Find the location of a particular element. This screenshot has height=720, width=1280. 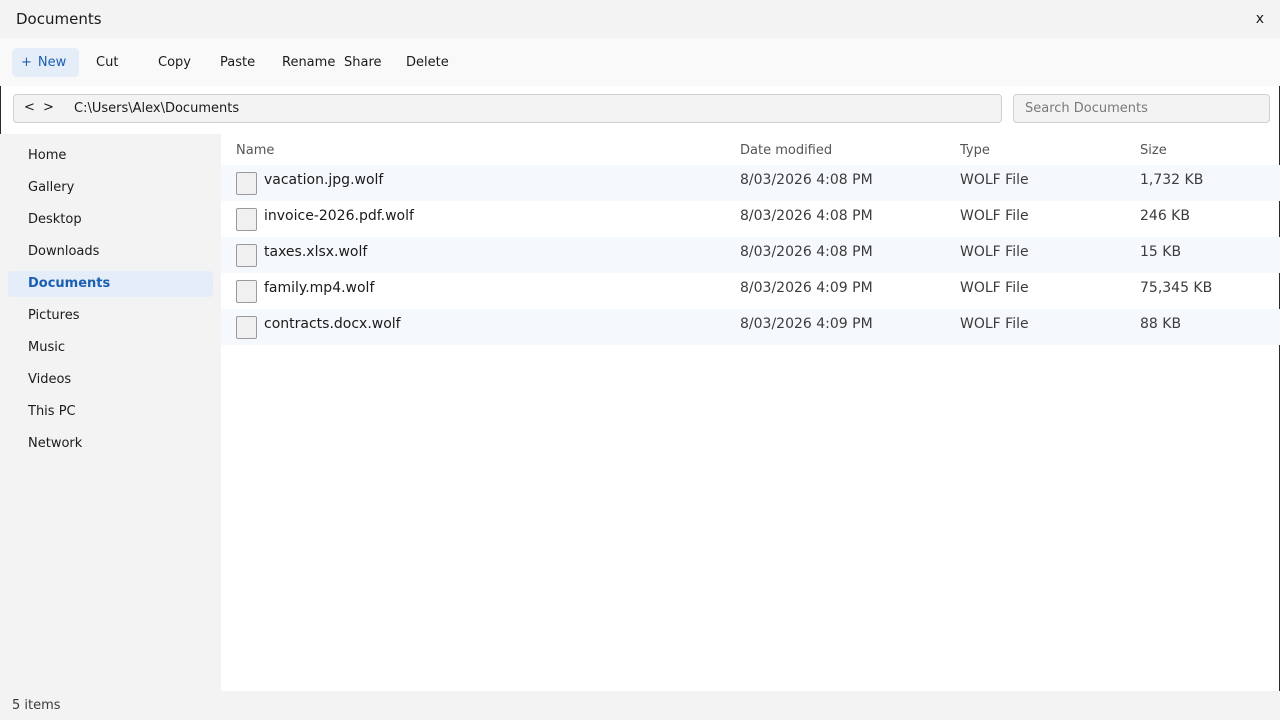

item-count: 5 items is located at coordinates (36, 705).